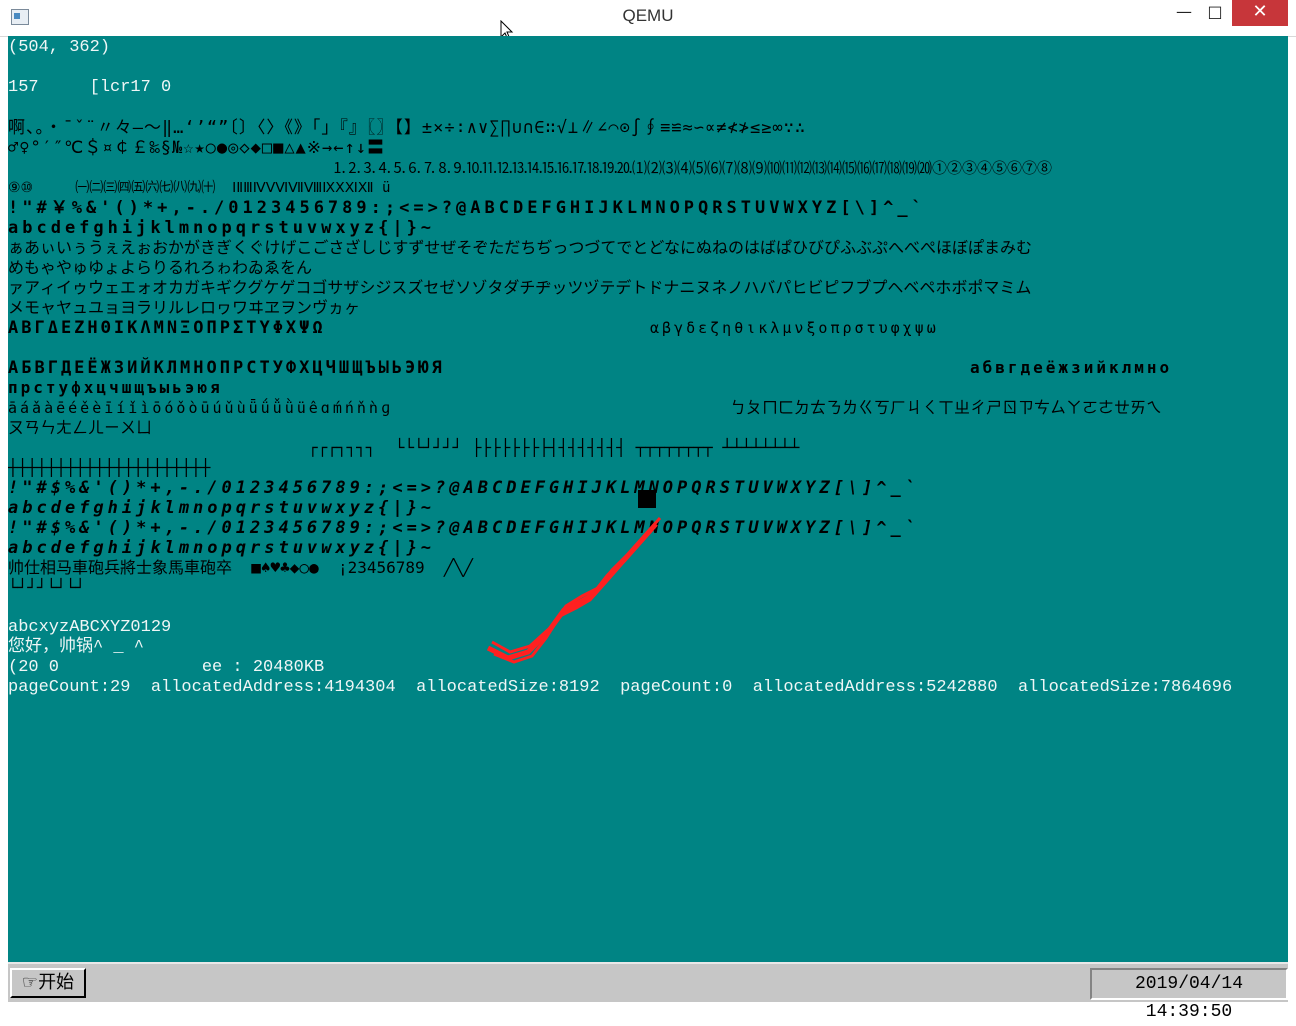 Image resolution: width=1296 pixels, height=1026 pixels. Describe the element at coordinates (56, 982) in the screenshot. I see `start-label: 开始` at that location.